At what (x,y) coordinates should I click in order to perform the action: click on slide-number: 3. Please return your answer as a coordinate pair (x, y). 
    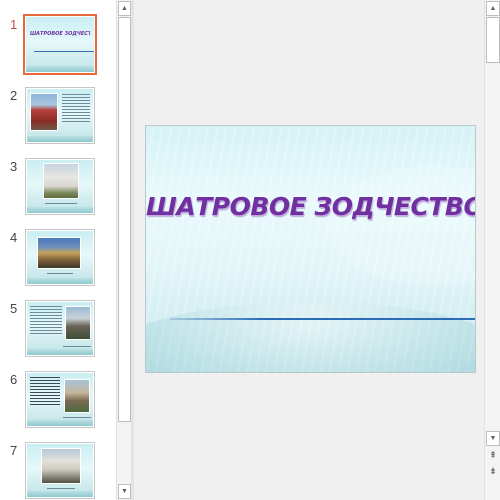
    Looking at the image, I should click on (14, 166).